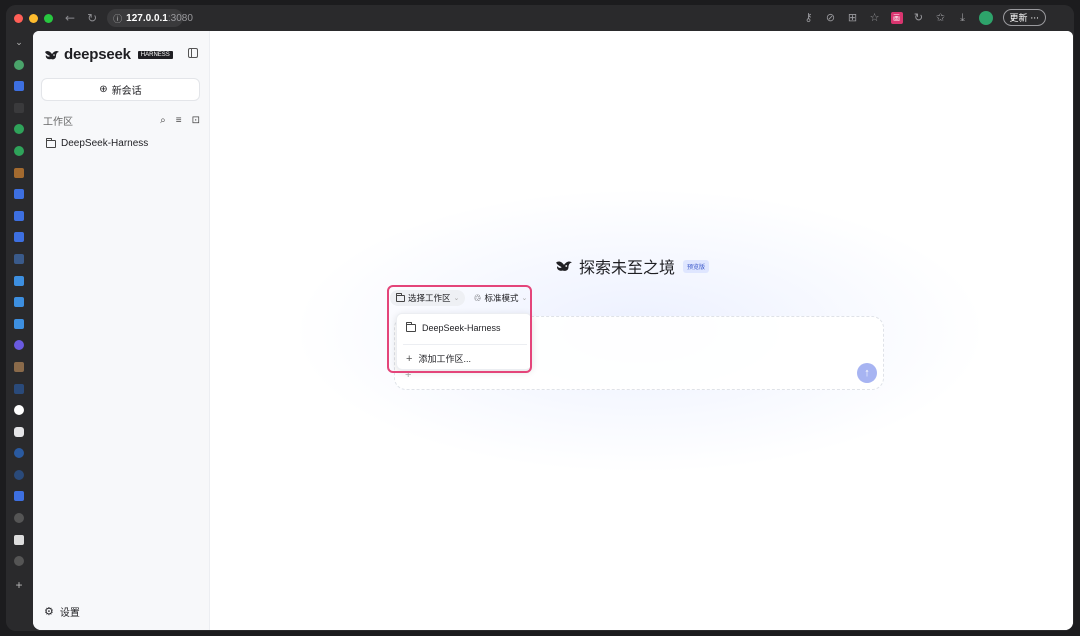 This screenshot has width=1080, height=636. What do you see at coordinates (696, 266) in the screenshot?
I see `preview-badge: 预览版` at bounding box center [696, 266].